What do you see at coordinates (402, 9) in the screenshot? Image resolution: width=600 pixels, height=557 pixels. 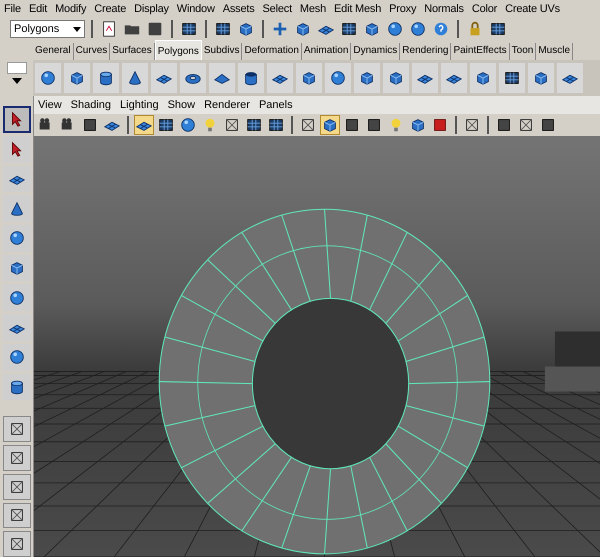 I see `menu-item: Proxy` at bounding box center [402, 9].